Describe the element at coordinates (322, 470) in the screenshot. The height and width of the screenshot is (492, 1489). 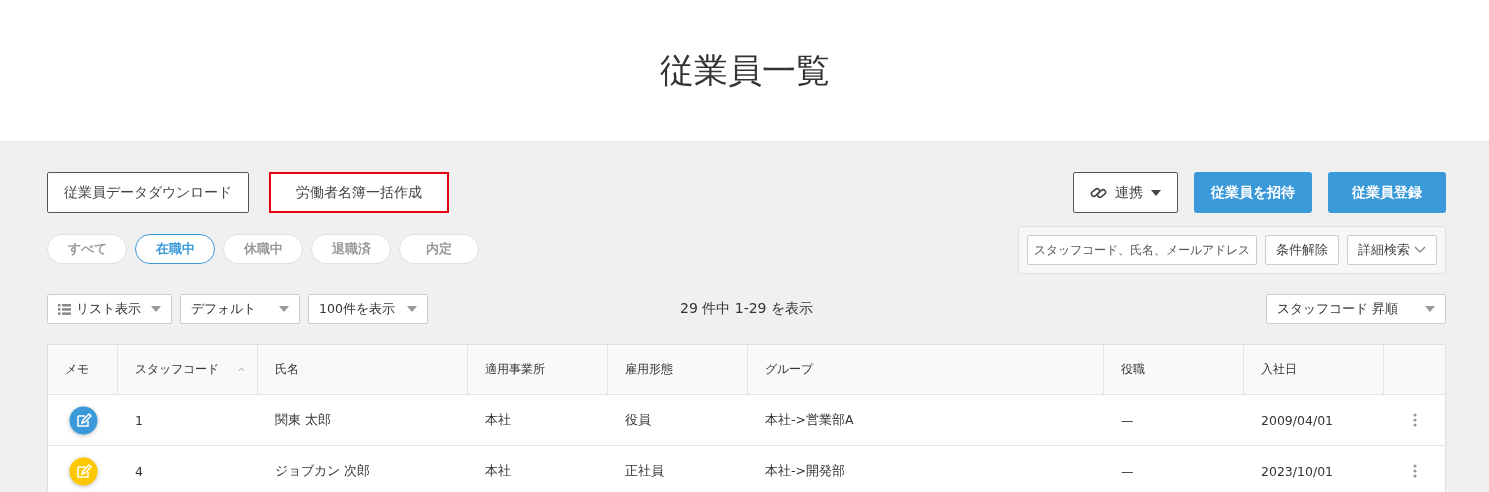
I see `table-cell-text: ジョブカン 次郎` at that location.